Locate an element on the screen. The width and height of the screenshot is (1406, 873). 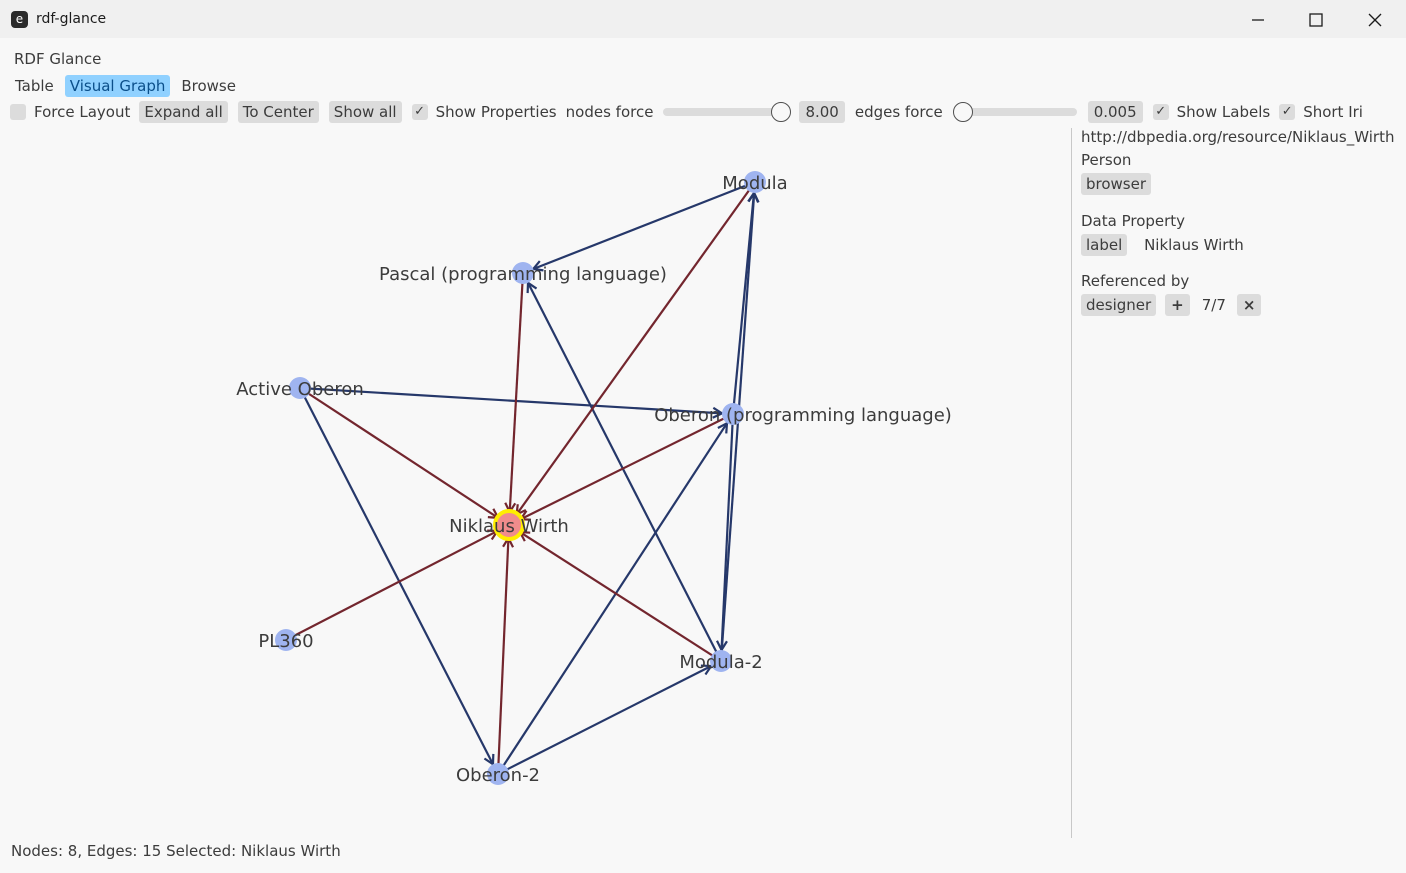
app-icon: e is located at coordinates (19, 19).